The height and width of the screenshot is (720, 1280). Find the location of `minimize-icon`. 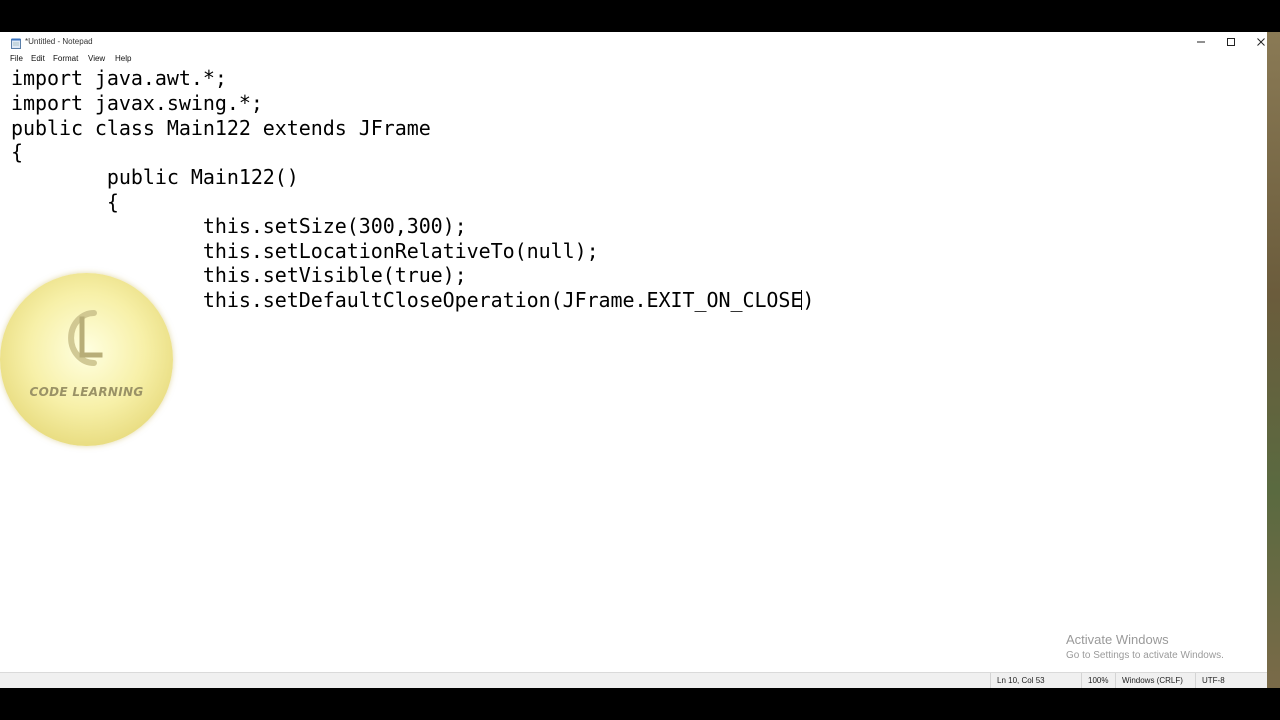

minimize-icon is located at coordinates (1201, 41).